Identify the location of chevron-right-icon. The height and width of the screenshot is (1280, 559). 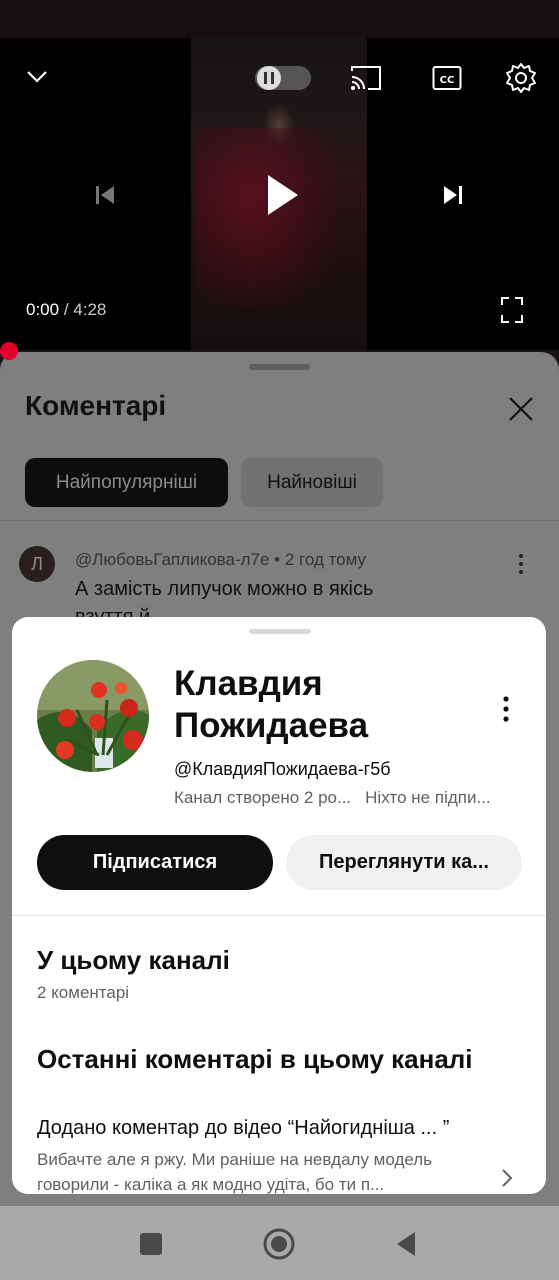
(507, 1178).